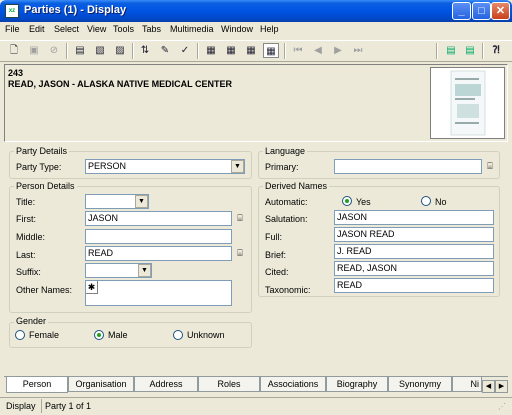 This screenshot has width=512, height=415. What do you see at coordinates (206, 335) in the screenshot?
I see `gender-unknown-label: Unknown` at bounding box center [206, 335].